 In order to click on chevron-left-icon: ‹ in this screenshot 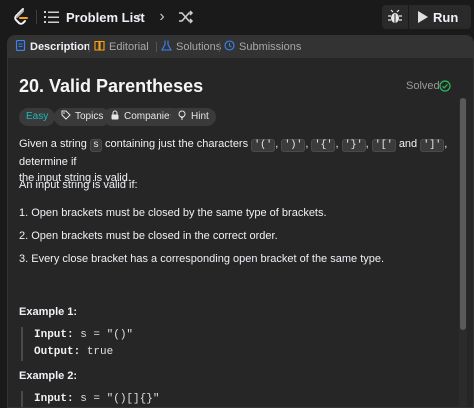, I will do `click(139, 17)`.